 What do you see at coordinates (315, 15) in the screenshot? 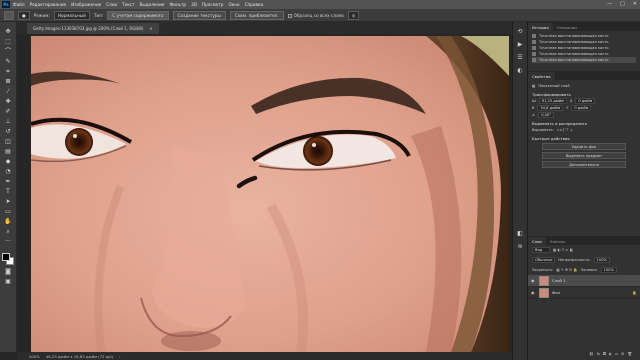
I see `sample-all-layers-option: Образец со всех слоев` at bounding box center [315, 15].